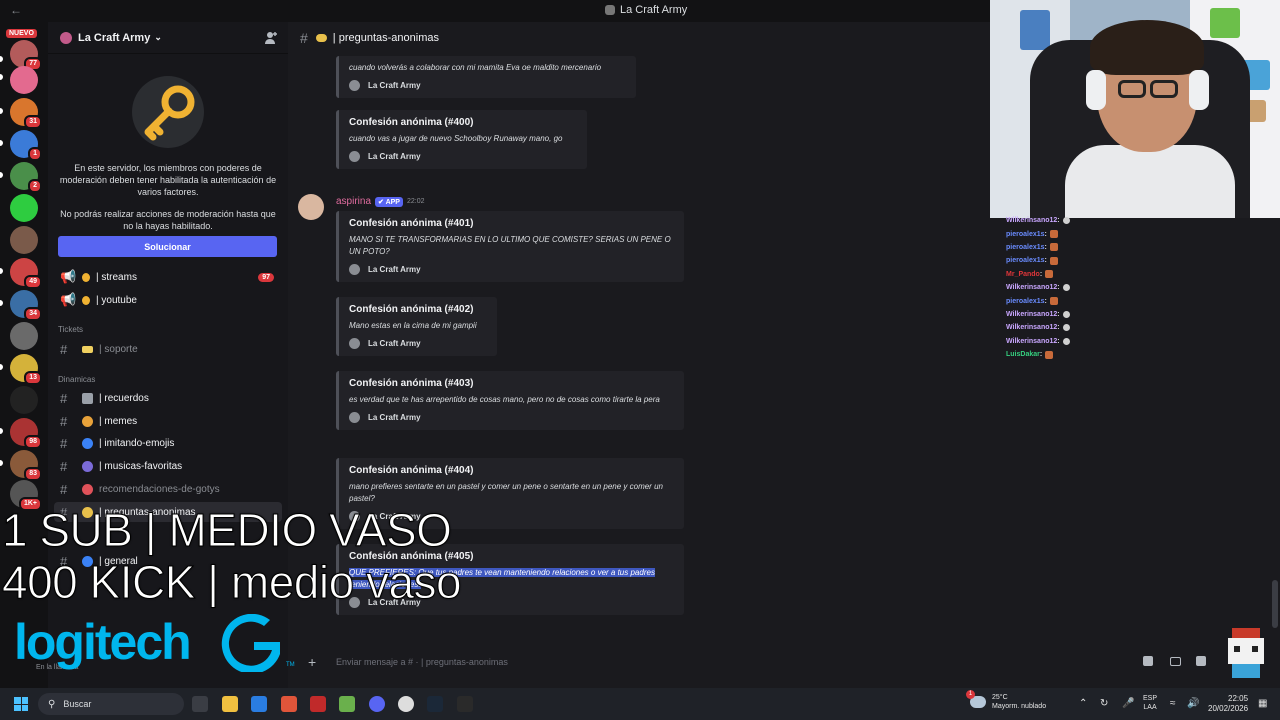  Describe the element at coordinates (271, 38) in the screenshot. I see `add-member-icon` at that location.